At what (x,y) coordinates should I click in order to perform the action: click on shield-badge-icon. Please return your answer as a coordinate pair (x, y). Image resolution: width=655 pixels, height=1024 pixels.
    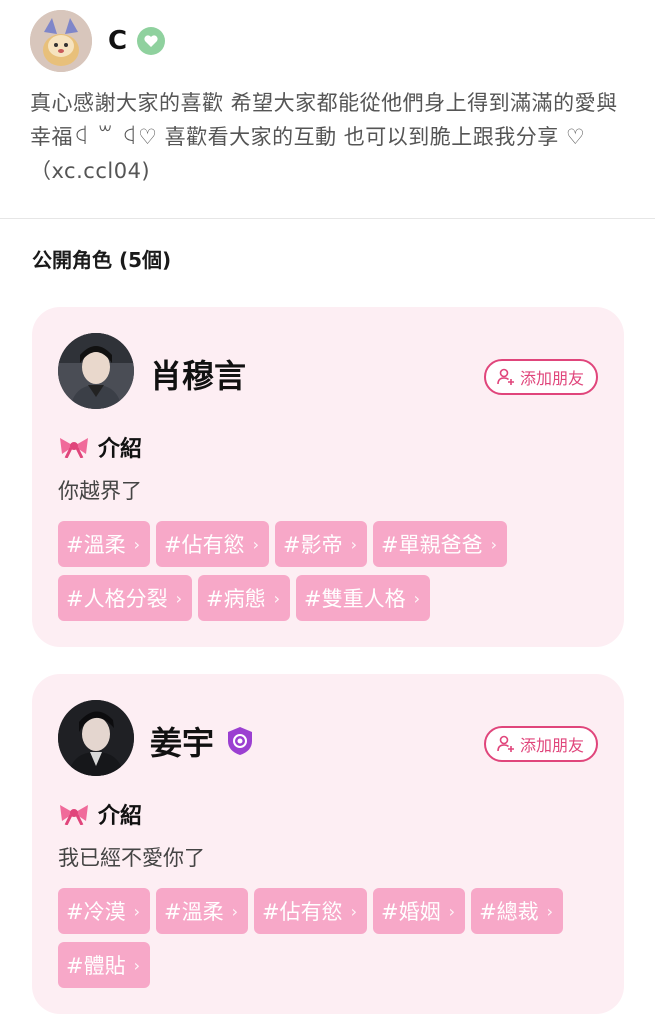
    Looking at the image, I should click on (240, 741).